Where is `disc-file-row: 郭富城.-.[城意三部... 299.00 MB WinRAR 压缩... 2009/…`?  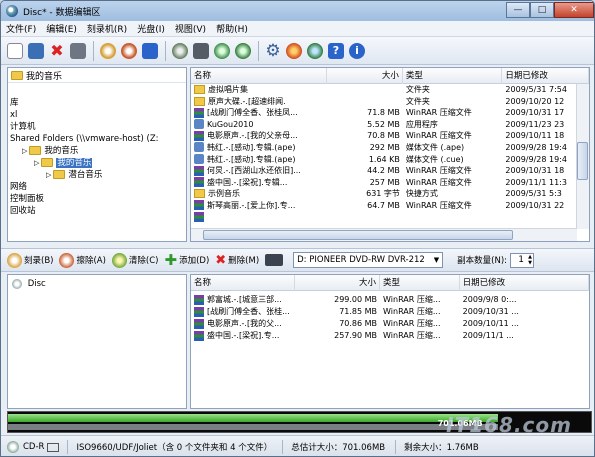 disc-file-row: 郭富城.-.[城意三部... 299.00 MB WinRAR 压缩... 2009/… is located at coordinates (390, 300).